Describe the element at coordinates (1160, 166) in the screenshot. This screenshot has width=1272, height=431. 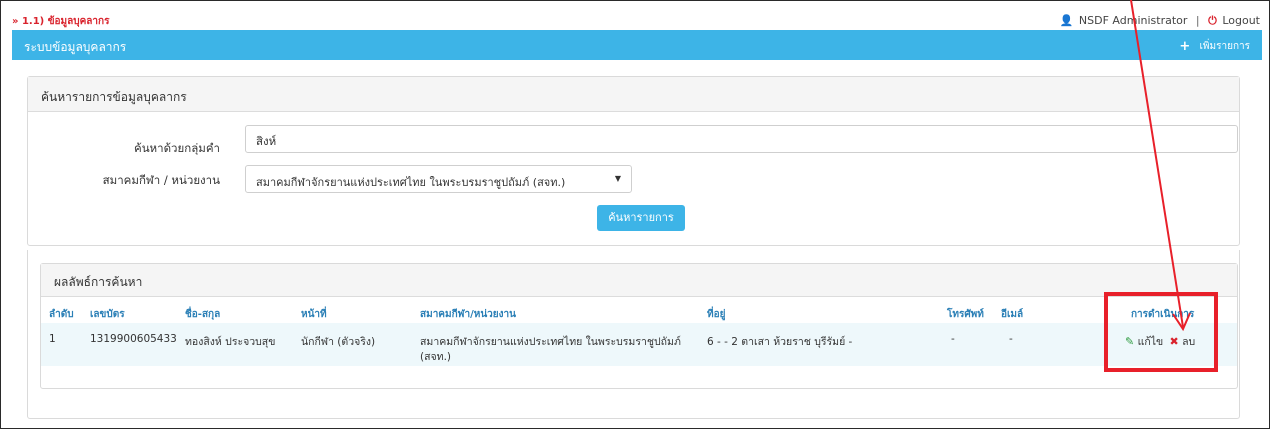
I see `annotation-arrow` at that location.